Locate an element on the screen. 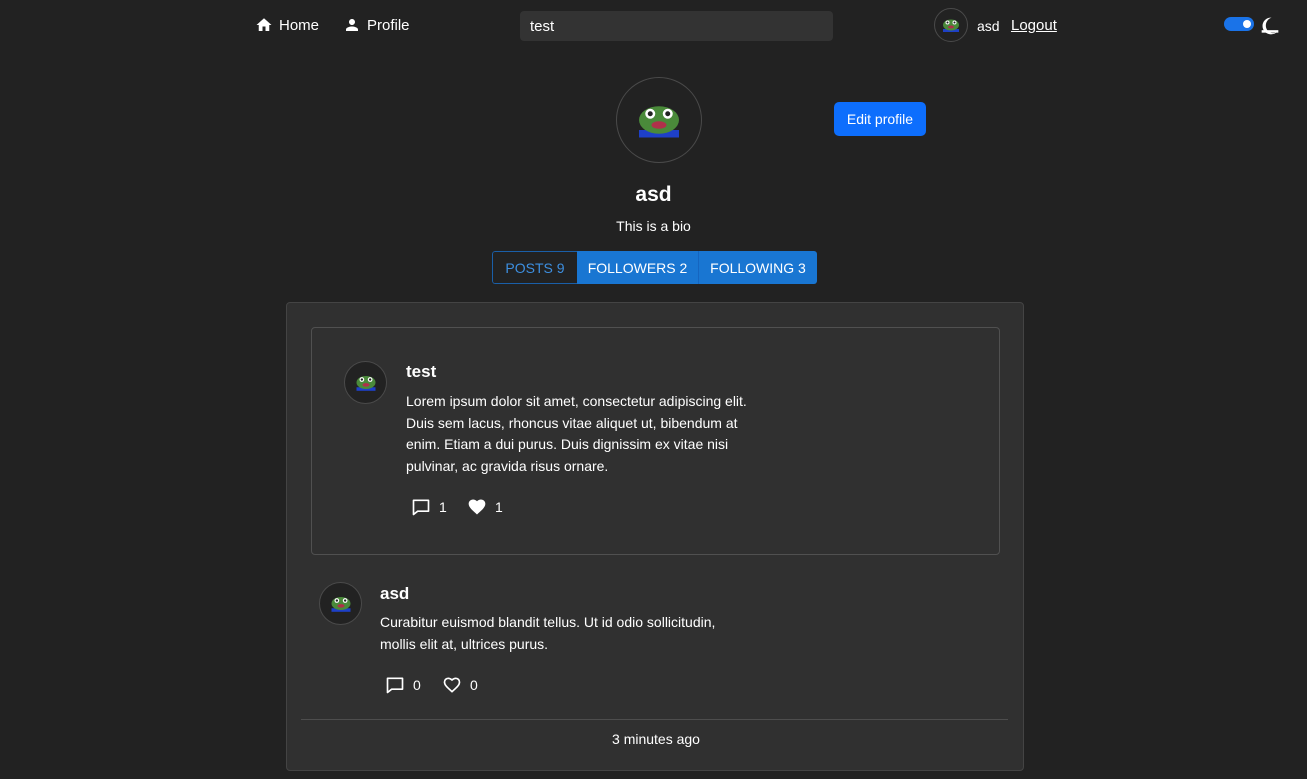  top-navbar: Home Profile asd Logout is located at coordinates (653, 26).